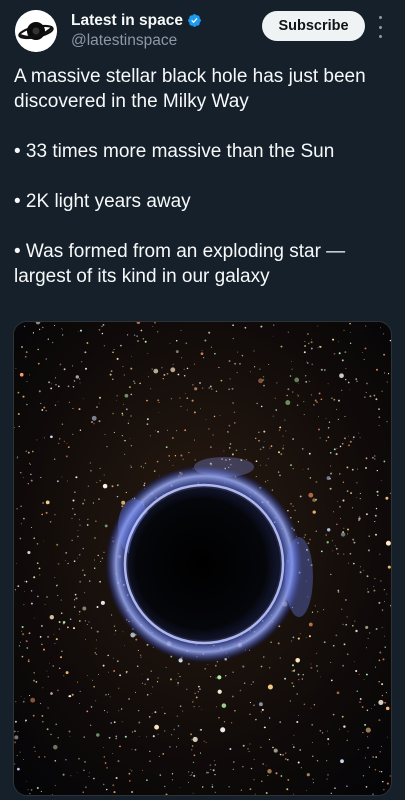 This screenshot has width=405, height=800. What do you see at coordinates (127, 21) in the screenshot?
I see `display-name: Latest in space` at bounding box center [127, 21].